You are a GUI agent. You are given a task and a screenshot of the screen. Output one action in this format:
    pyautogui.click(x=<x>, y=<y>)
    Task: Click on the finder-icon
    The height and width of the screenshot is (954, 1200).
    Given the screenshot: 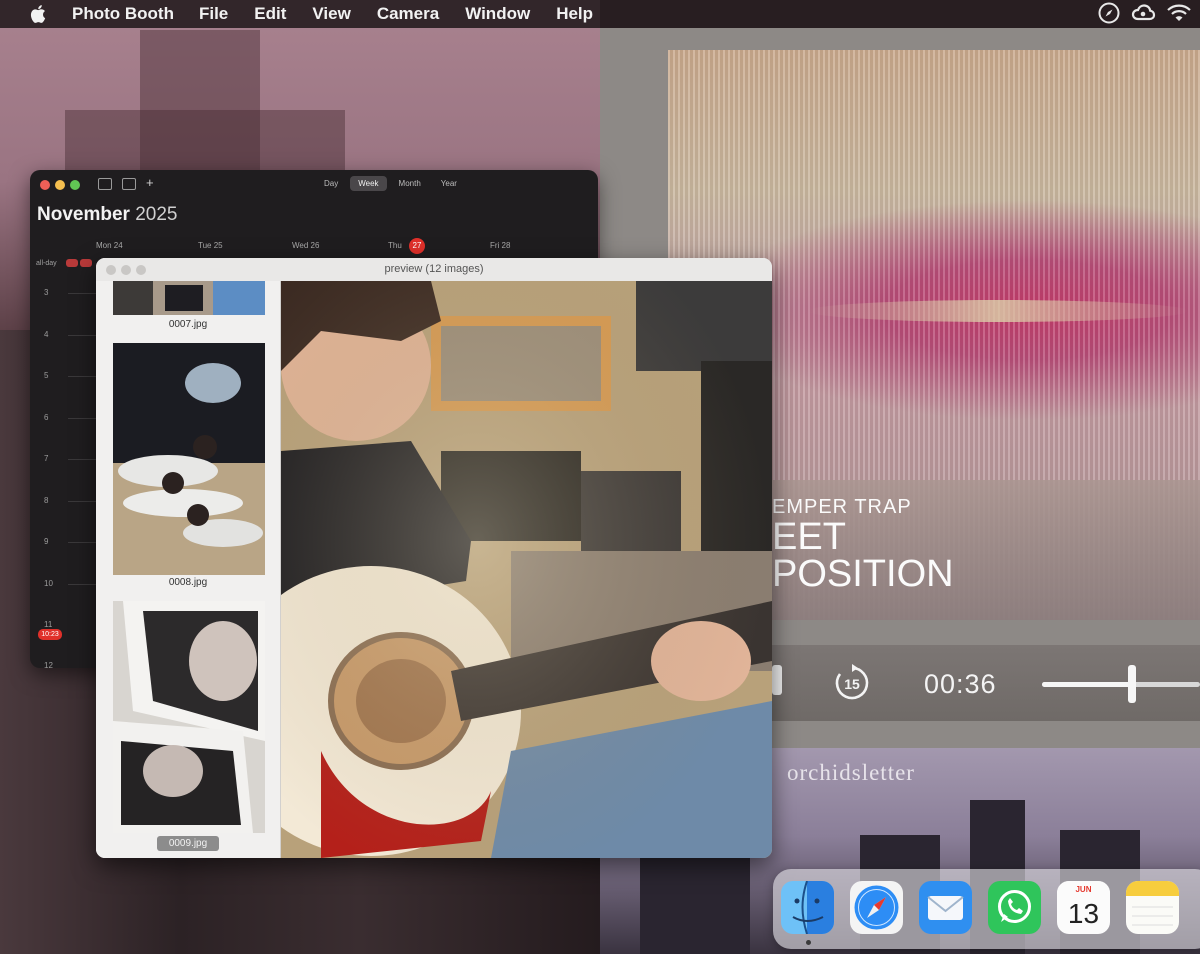 What is the action you would take?
    pyautogui.click(x=807, y=907)
    